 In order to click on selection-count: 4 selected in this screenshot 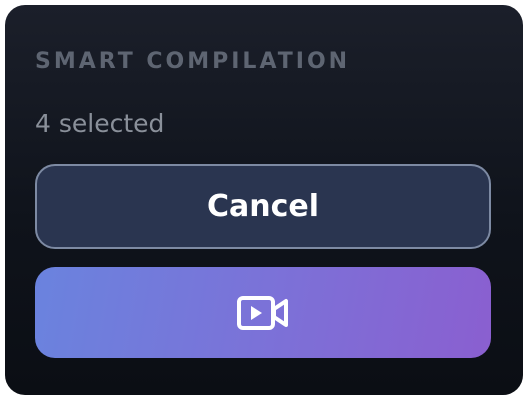, I will do `click(100, 123)`.